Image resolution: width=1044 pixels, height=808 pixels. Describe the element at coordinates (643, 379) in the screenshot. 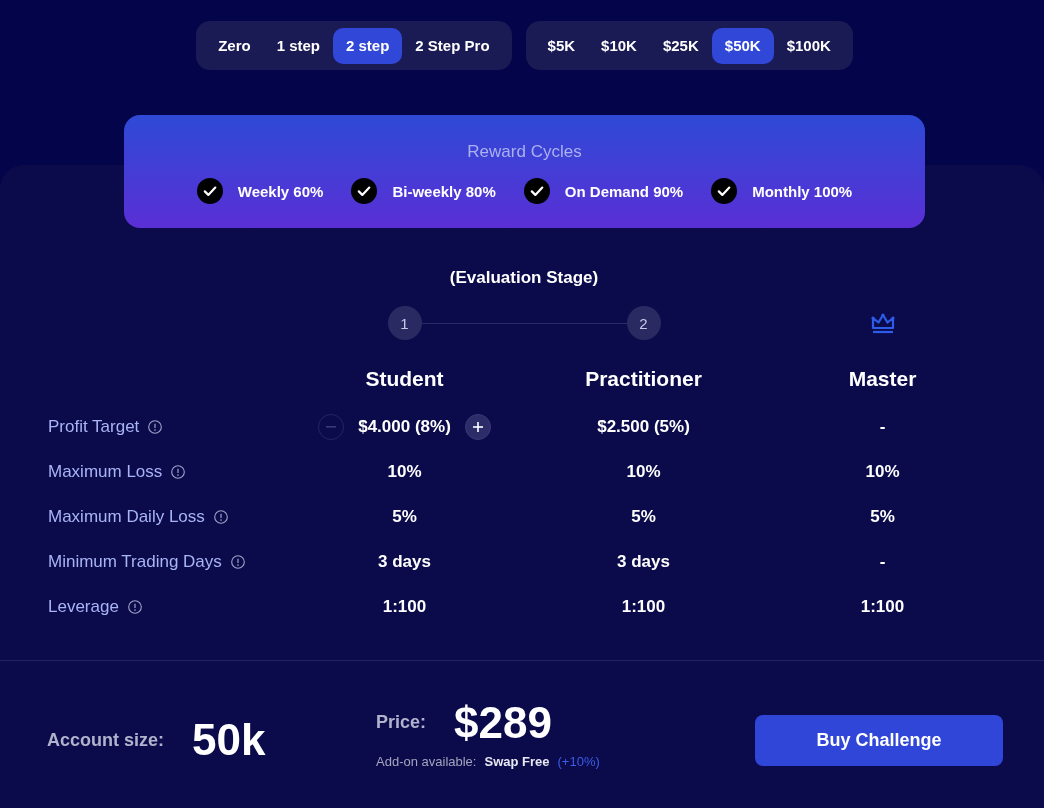

I see `column-header: Practitioner` at that location.